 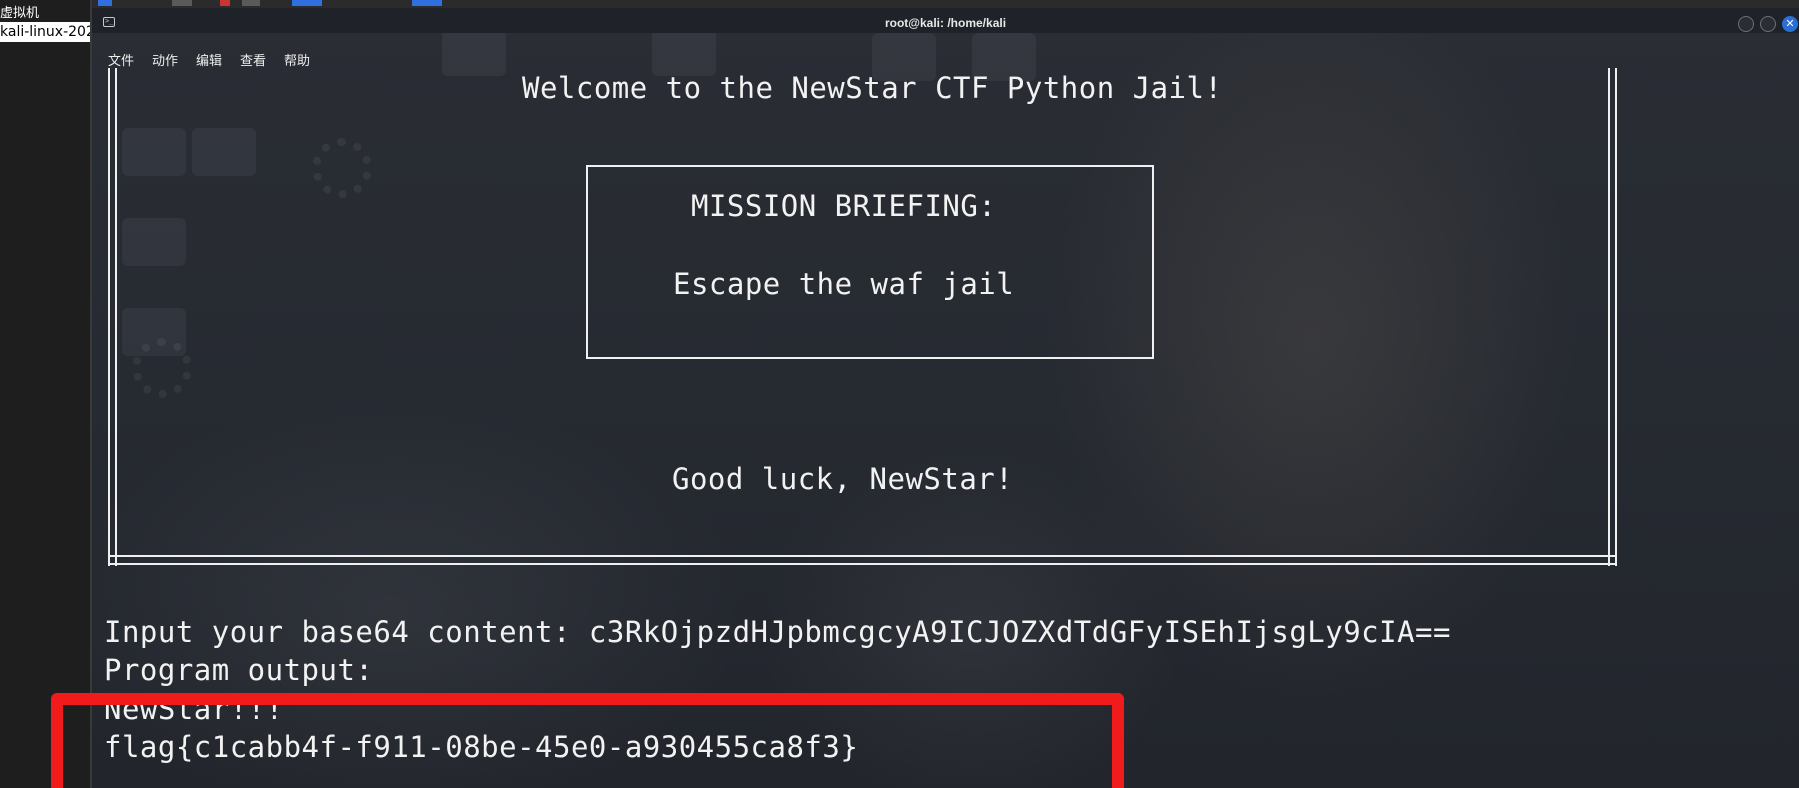 What do you see at coordinates (1612, 317) in the screenshot?
I see `banner-border-right` at bounding box center [1612, 317].